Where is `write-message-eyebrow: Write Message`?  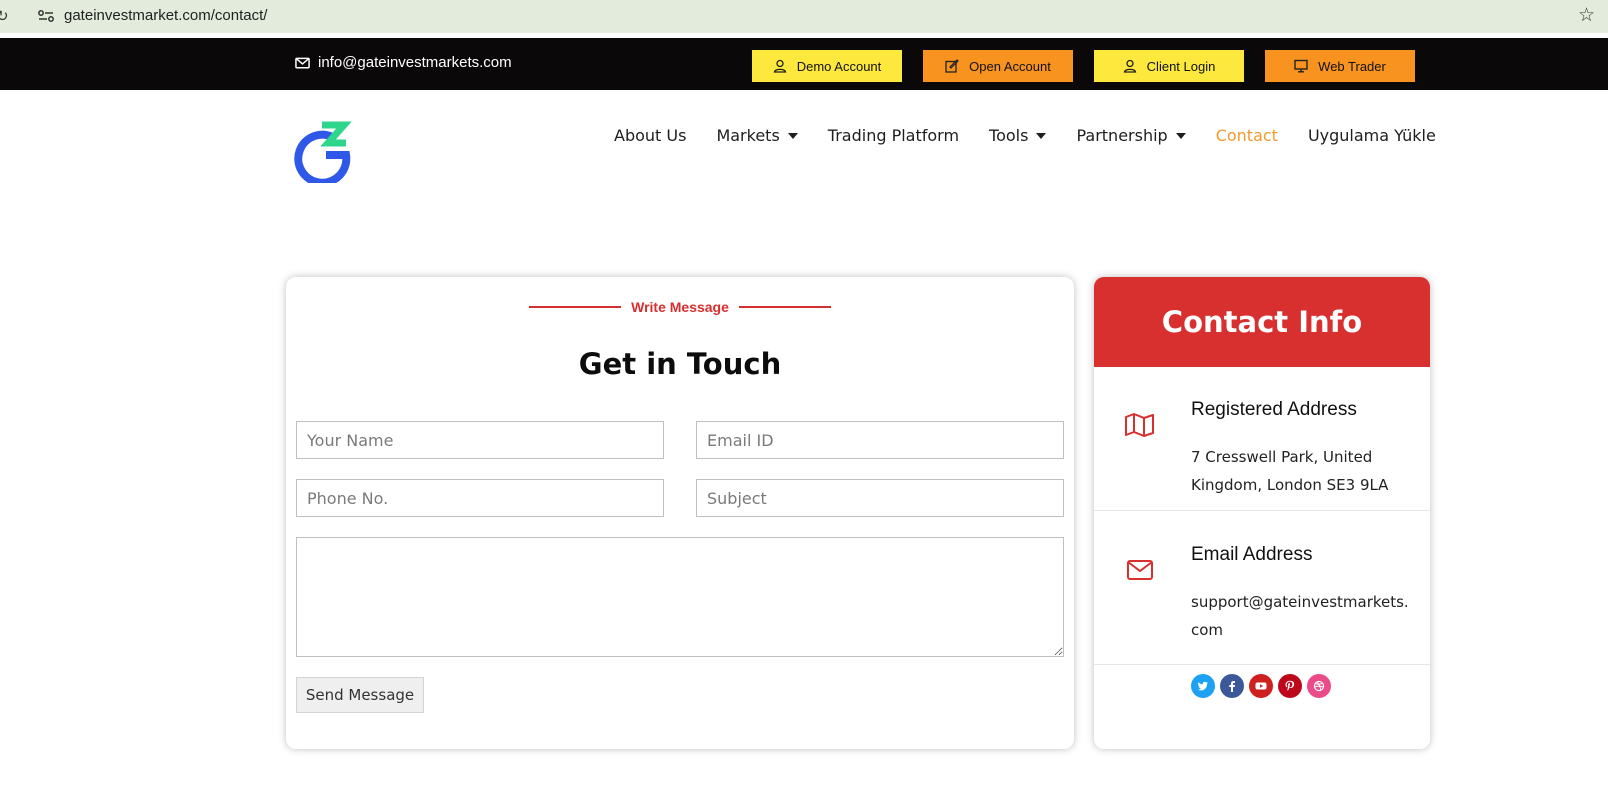 write-message-eyebrow: Write Message is located at coordinates (680, 307).